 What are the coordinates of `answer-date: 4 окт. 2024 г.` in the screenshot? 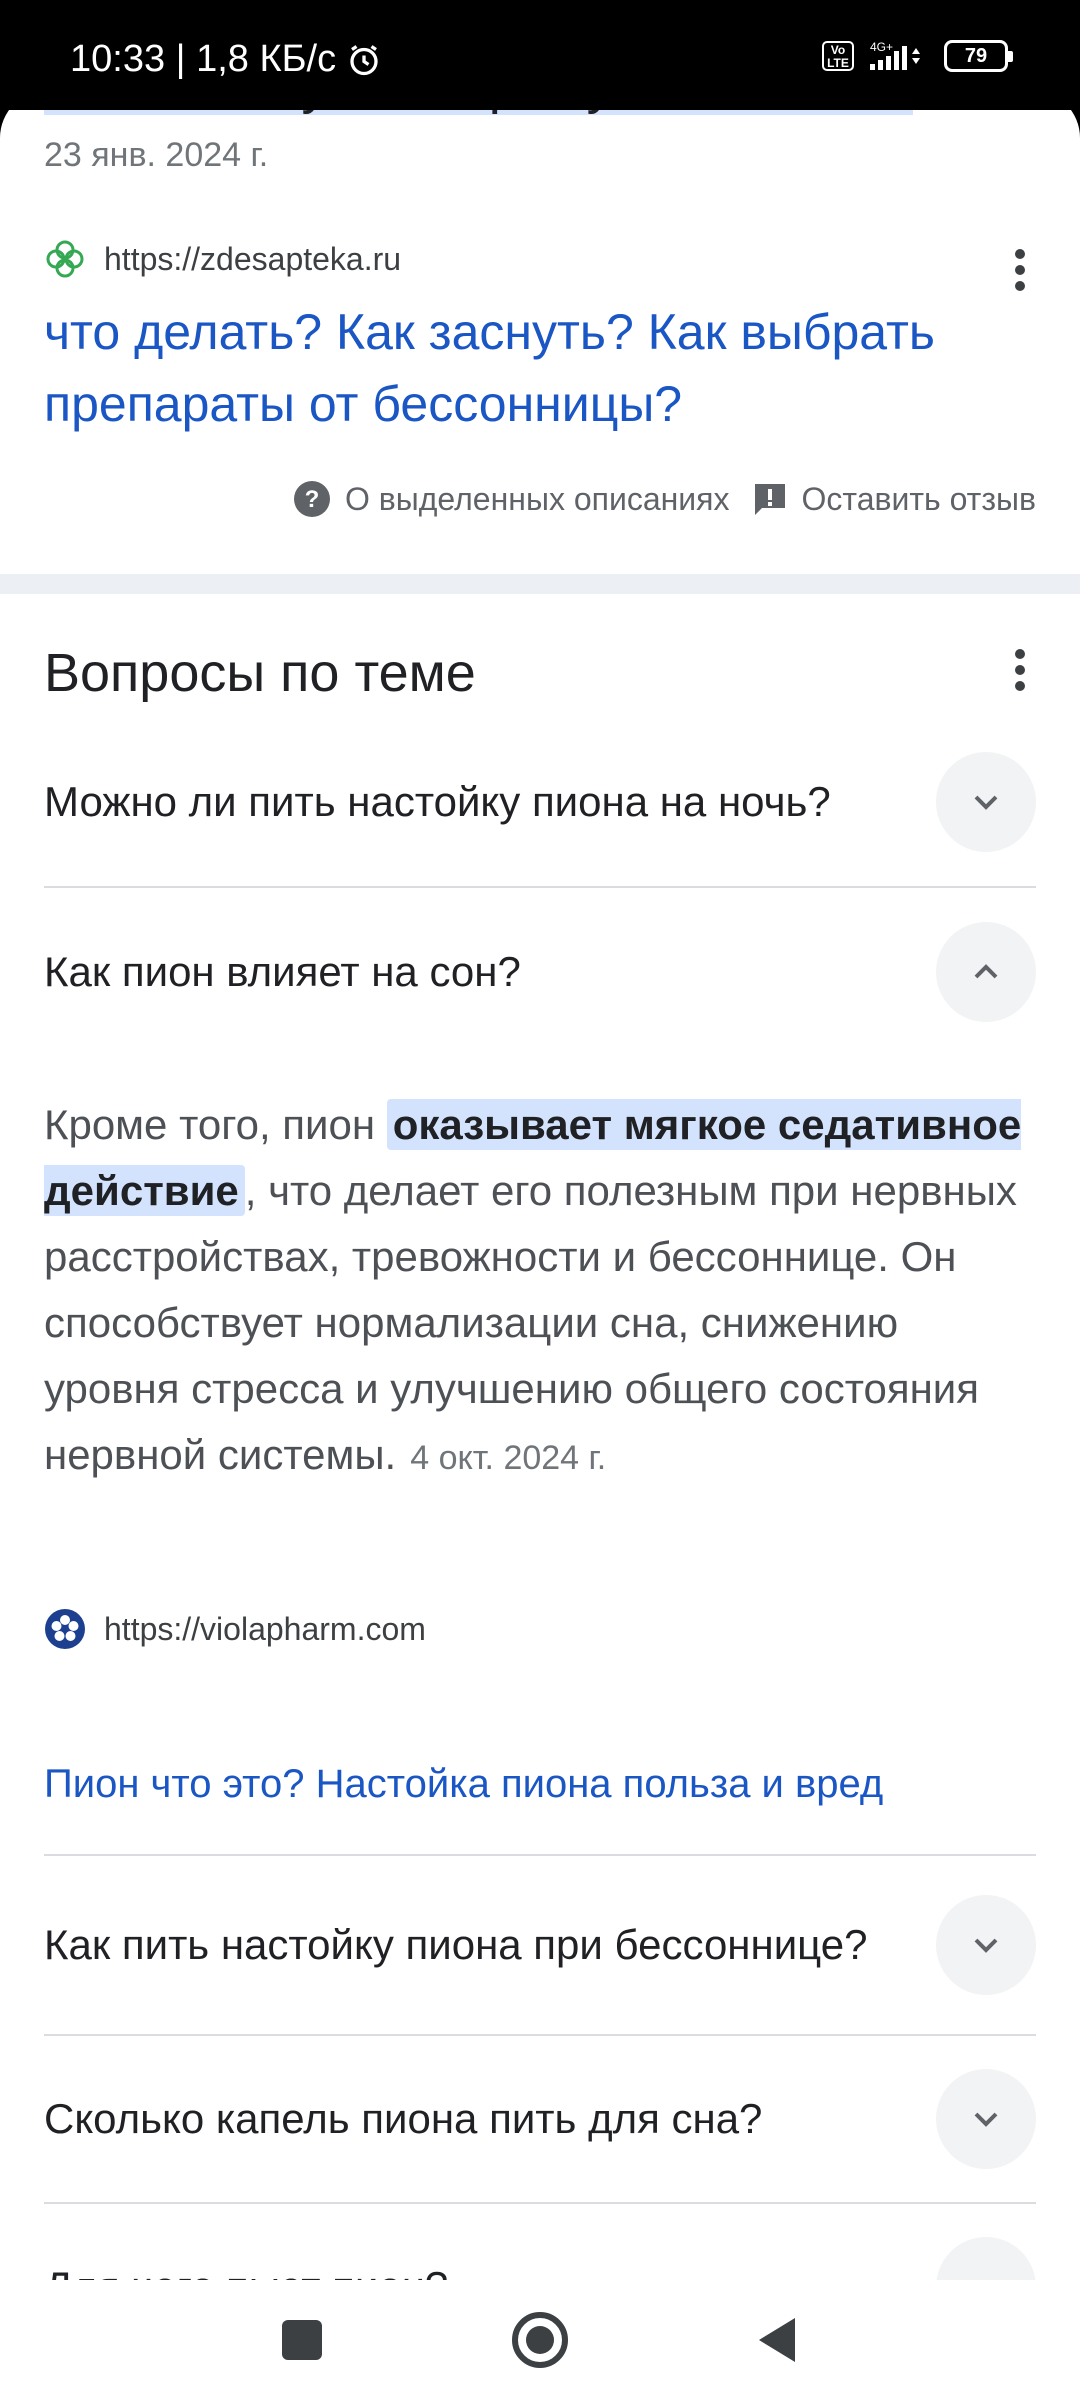 It's located at (508, 1458).